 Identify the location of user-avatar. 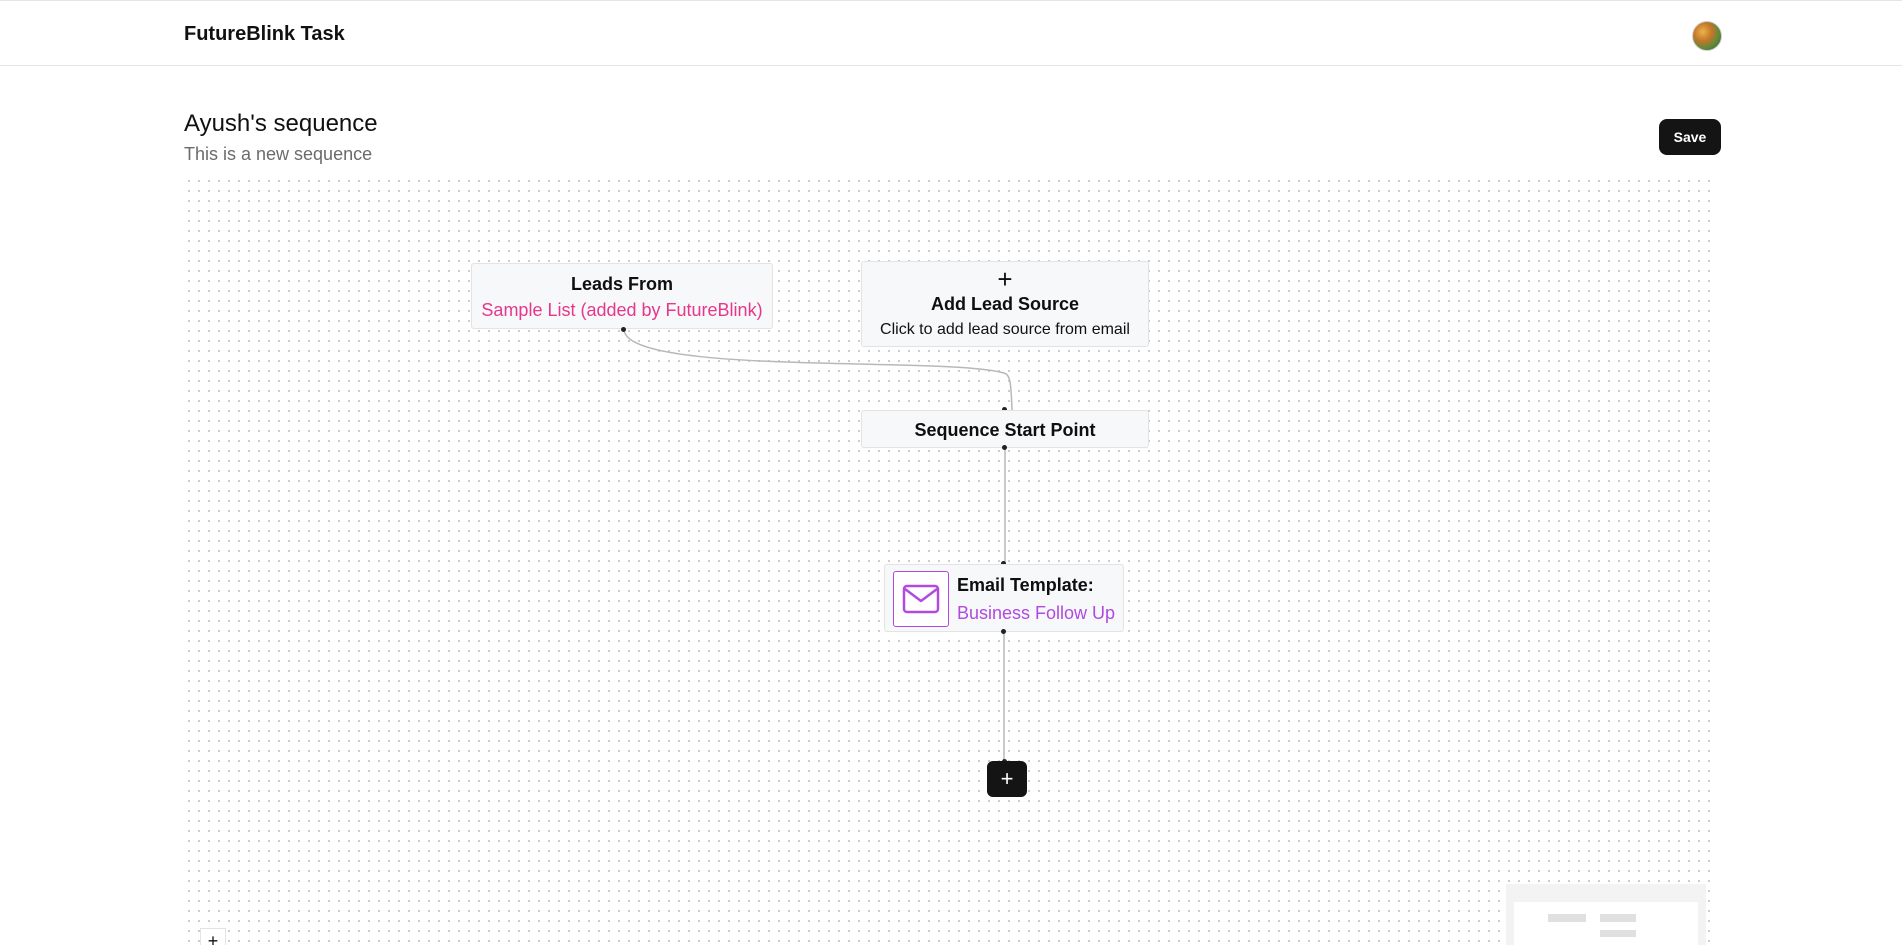
(1707, 36).